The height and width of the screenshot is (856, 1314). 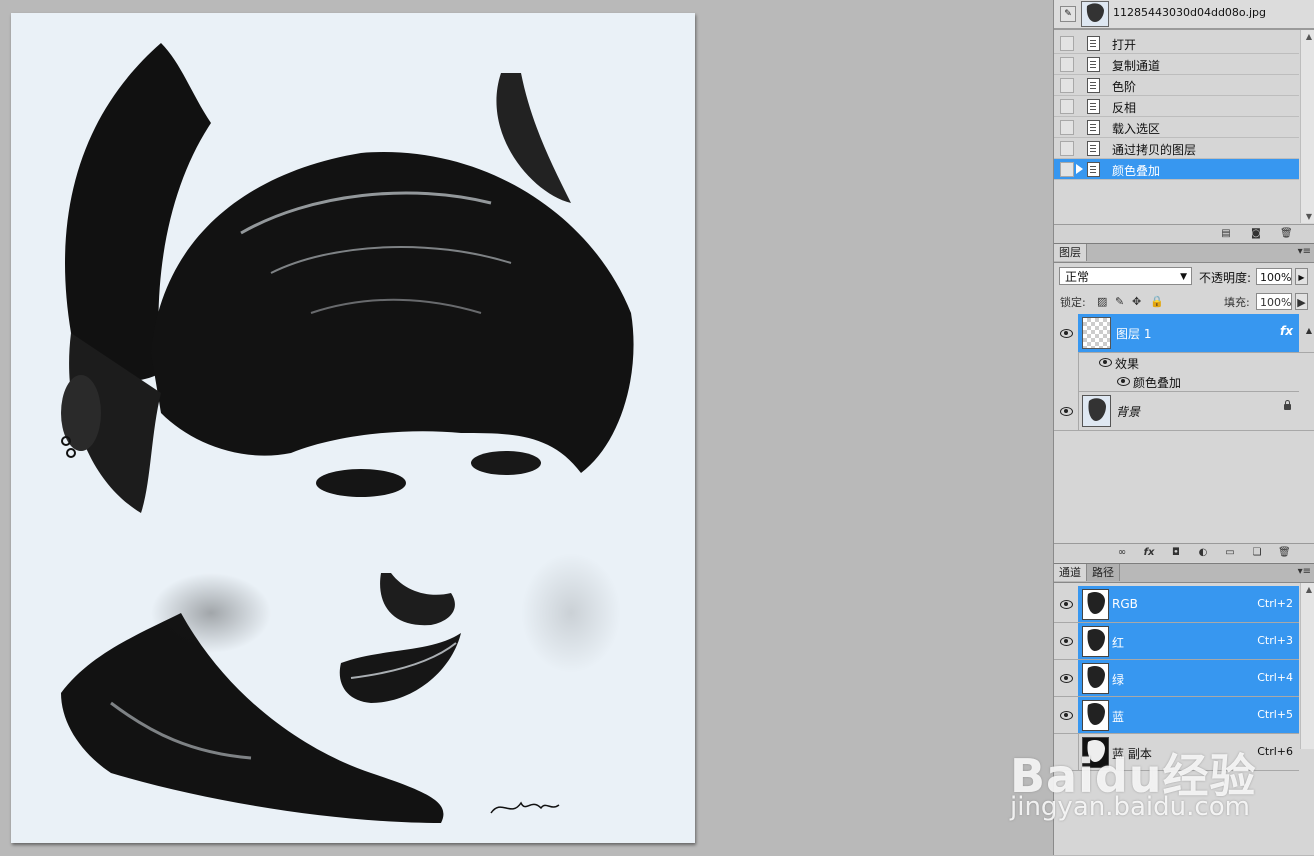 What do you see at coordinates (1118, 680) in the screenshot?
I see `channel-name: 绿` at bounding box center [1118, 680].